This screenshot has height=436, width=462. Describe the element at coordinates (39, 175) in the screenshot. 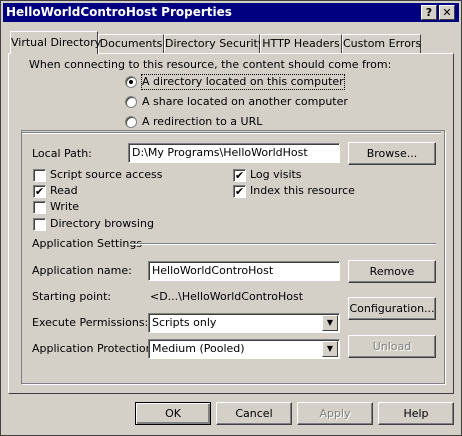

I see `checkbox-script-source-access` at that location.